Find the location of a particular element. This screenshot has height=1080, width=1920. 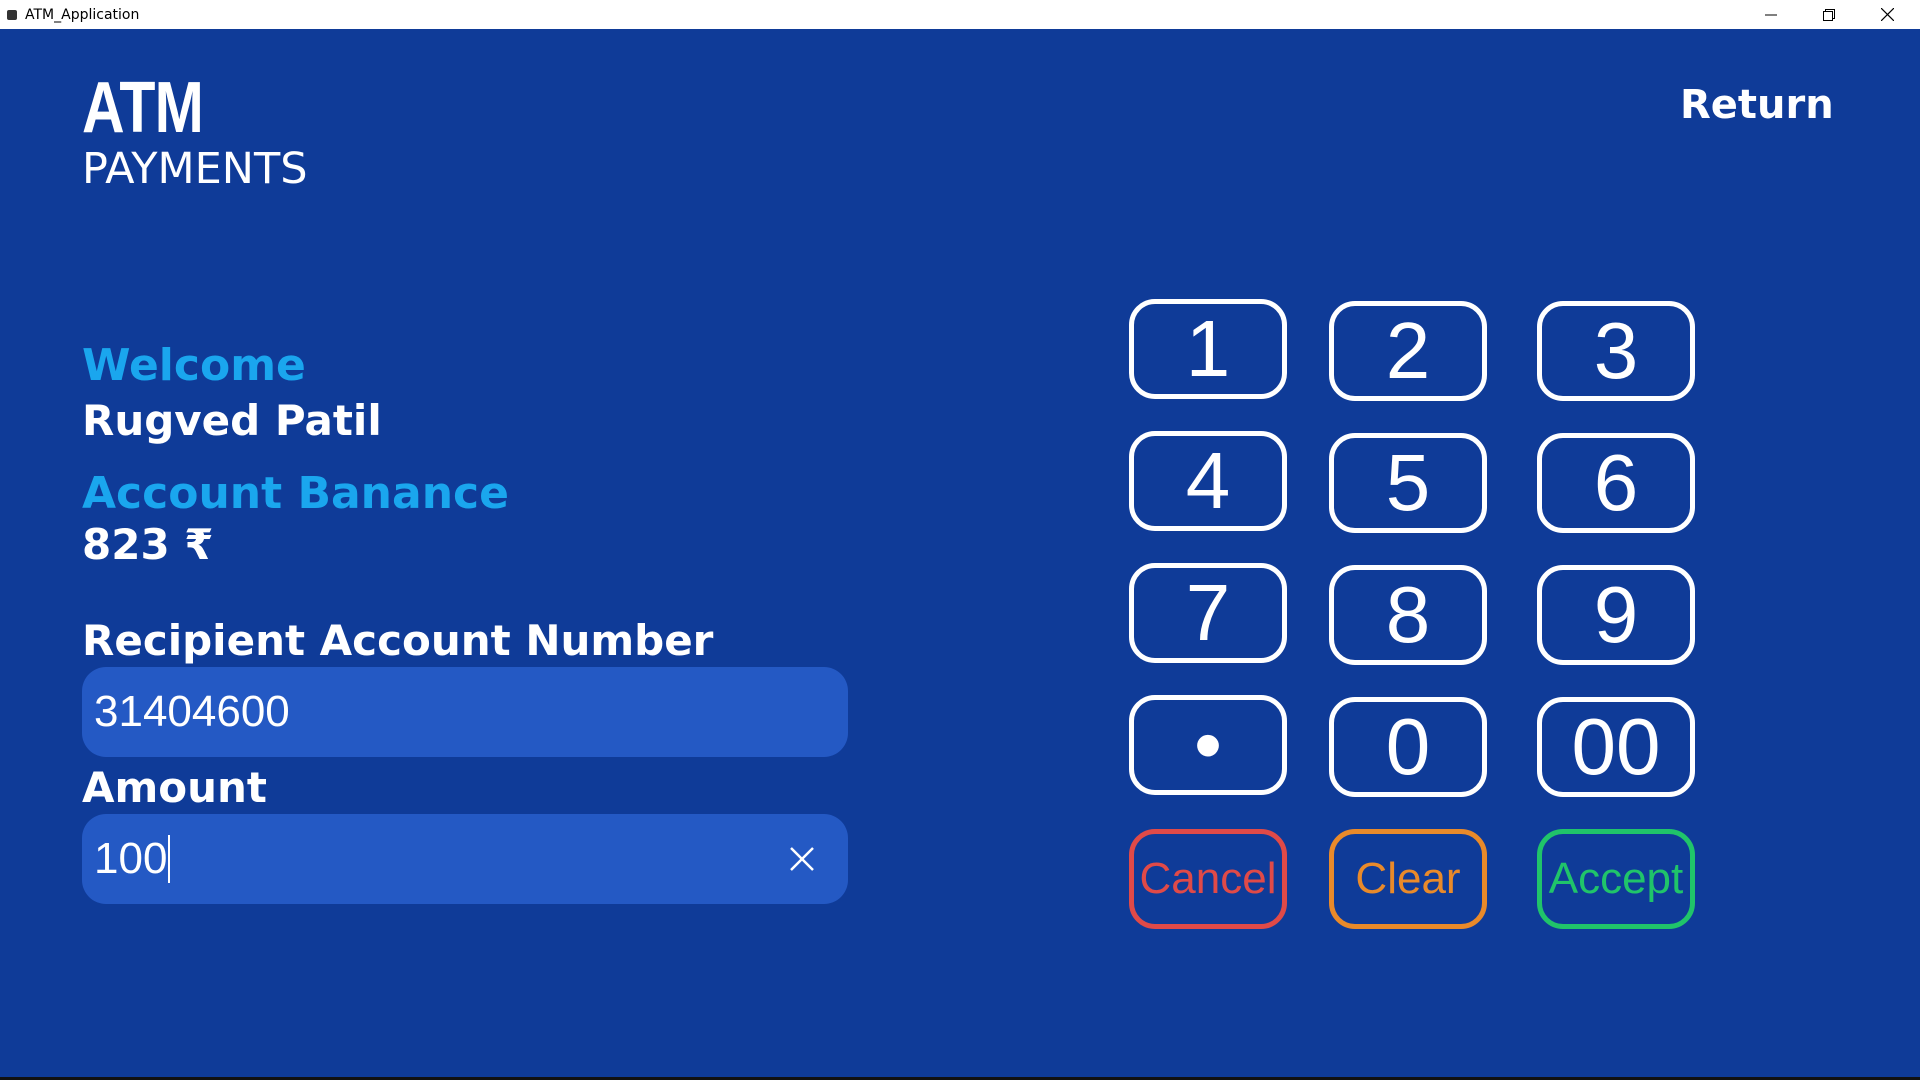

restore-button is located at coordinates (1829, 14).